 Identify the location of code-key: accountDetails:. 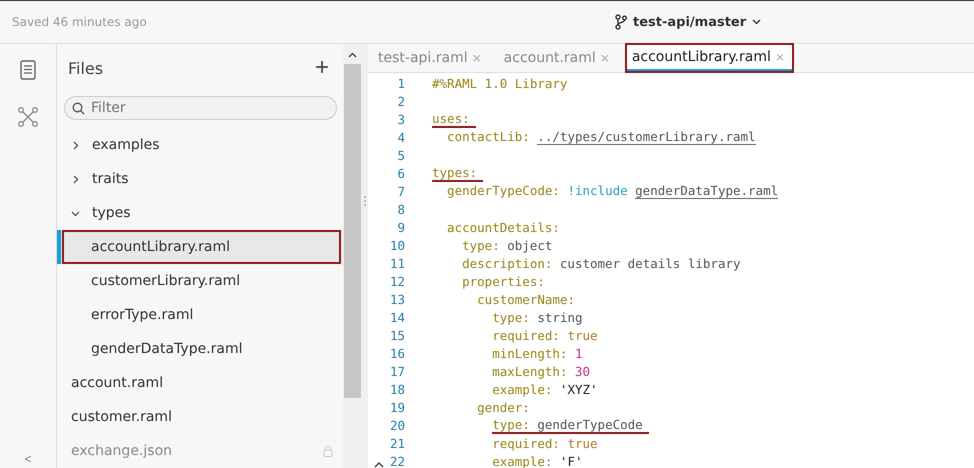
(503, 227).